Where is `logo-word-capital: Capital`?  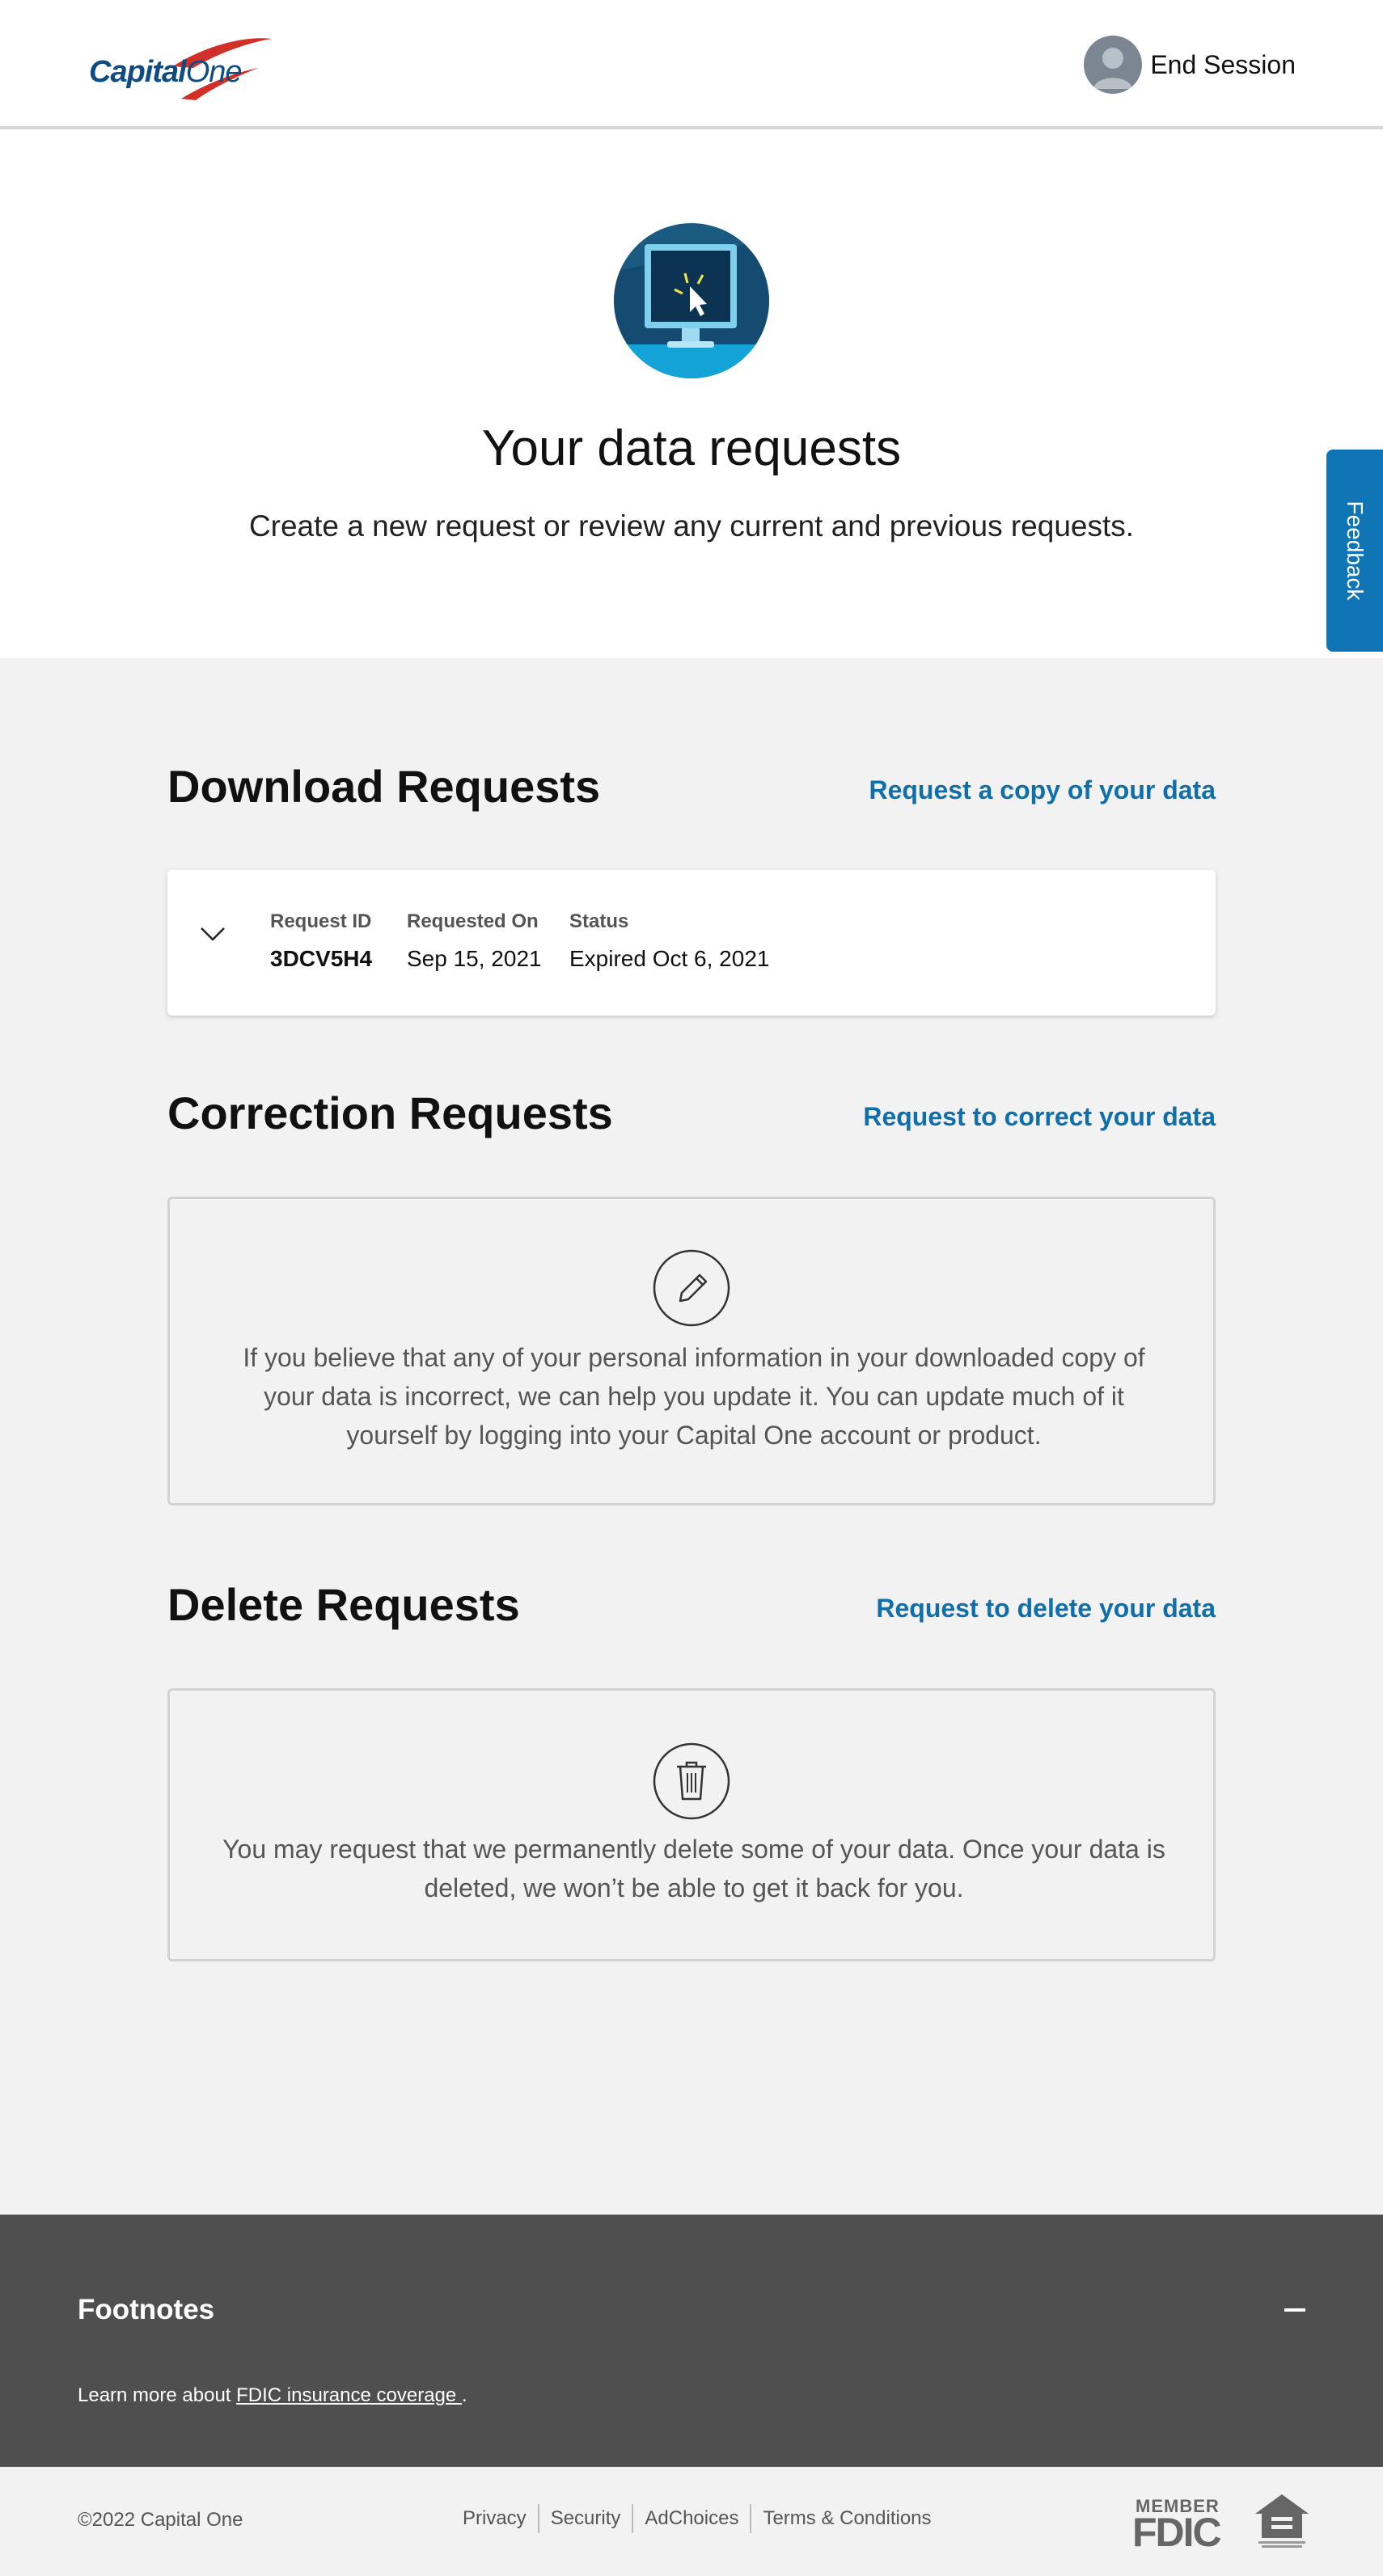
logo-word-capital: Capital is located at coordinates (138, 72).